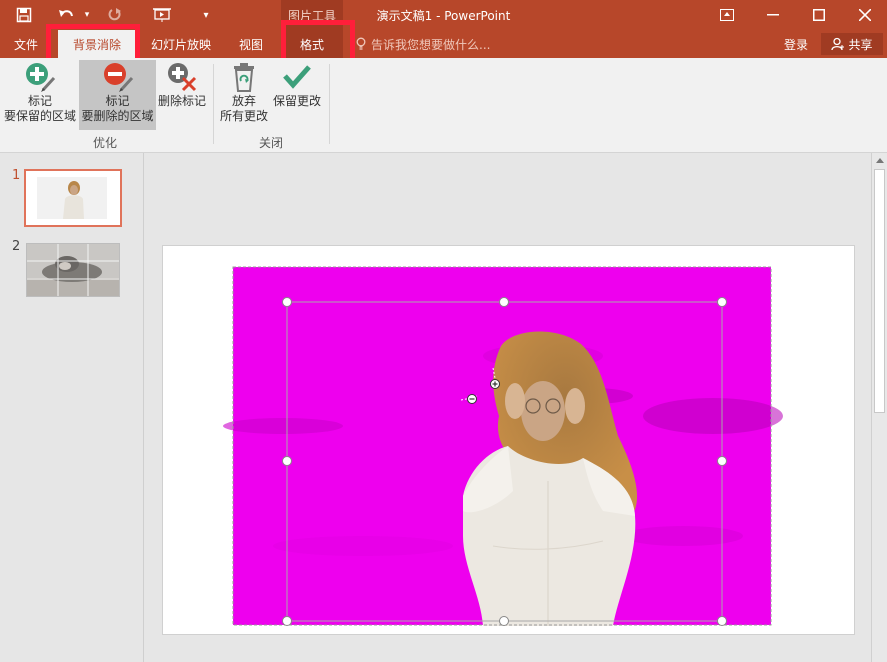 The width and height of the screenshot is (887, 662). I want to click on selection-handle-top-left, so click(287, 302).